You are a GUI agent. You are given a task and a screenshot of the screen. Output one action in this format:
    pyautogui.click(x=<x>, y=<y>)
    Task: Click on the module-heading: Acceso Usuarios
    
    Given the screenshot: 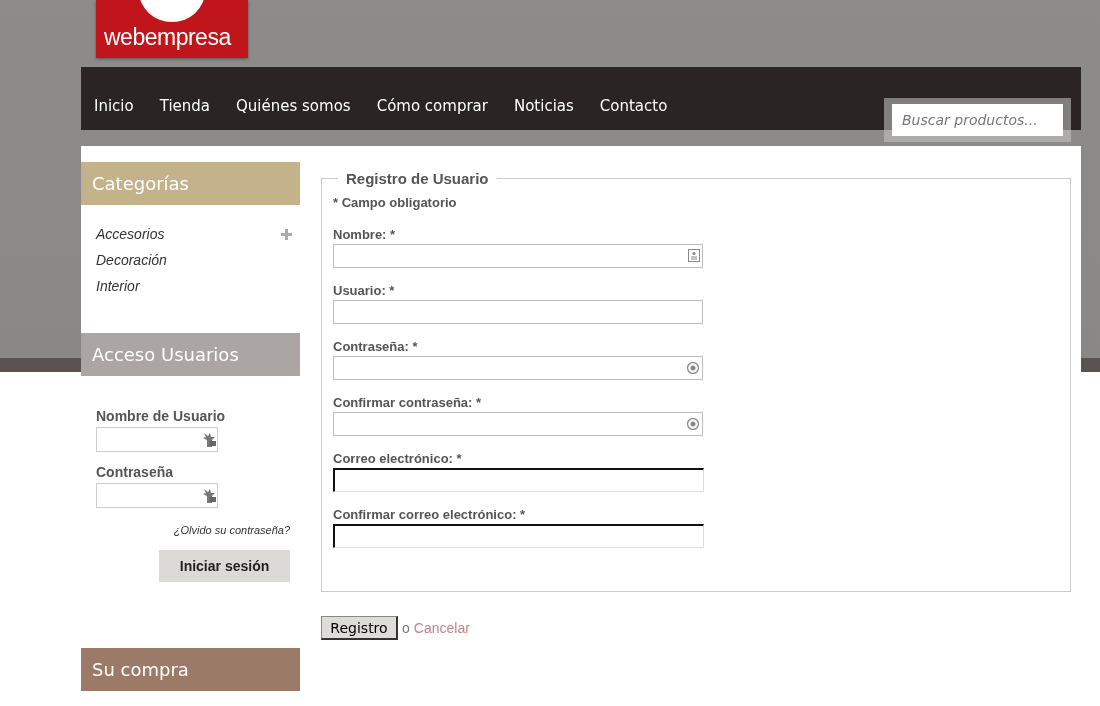 What is the action you would take?
    pyautogui.click(x=190, y=354)
    